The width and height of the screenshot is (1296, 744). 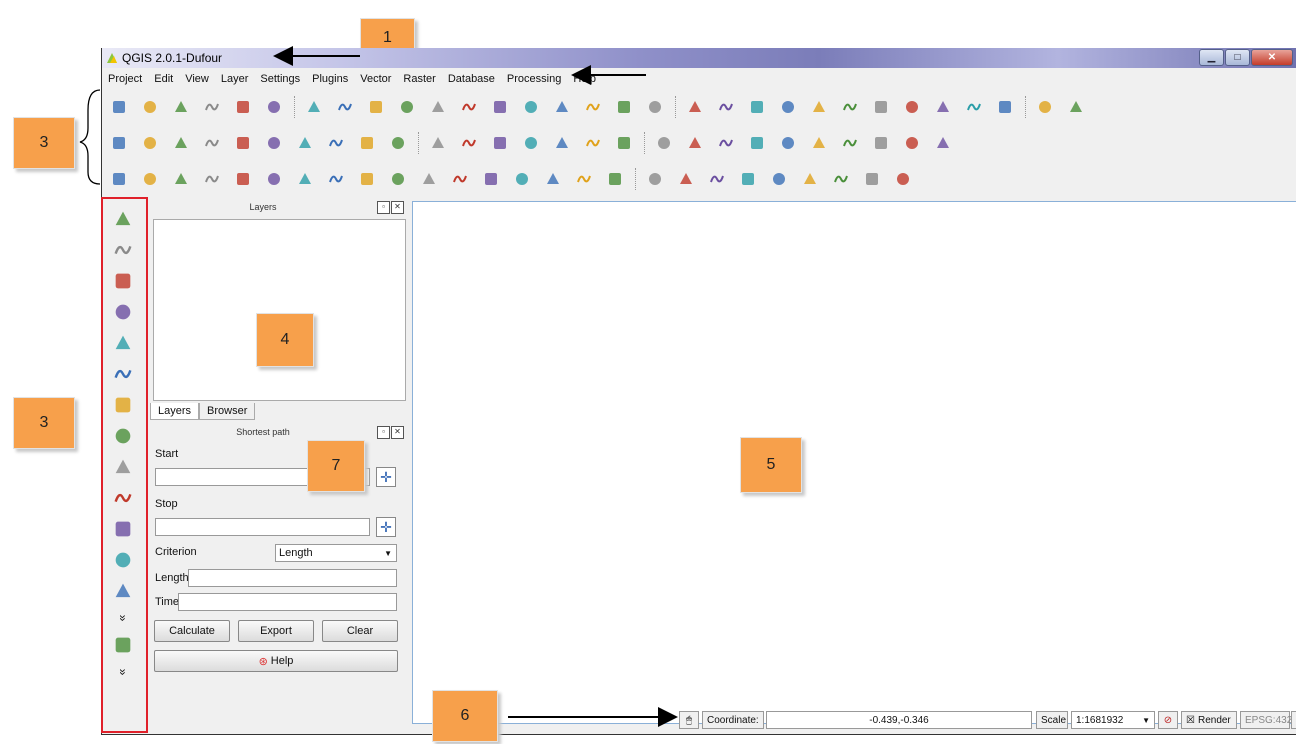 What do you see at coordinates (522, 179) in the screenshot?
I see `rotate-point-icon` at bounding box center [522, 179].